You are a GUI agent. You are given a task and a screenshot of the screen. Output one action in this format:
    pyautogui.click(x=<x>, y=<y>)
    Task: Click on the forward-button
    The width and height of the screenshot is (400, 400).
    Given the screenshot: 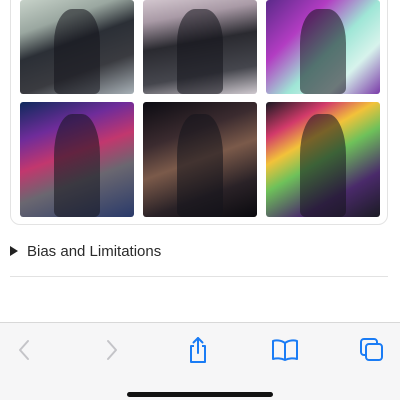 What is the action you would take?
    pyautogui.click(x=112, y=350)
    